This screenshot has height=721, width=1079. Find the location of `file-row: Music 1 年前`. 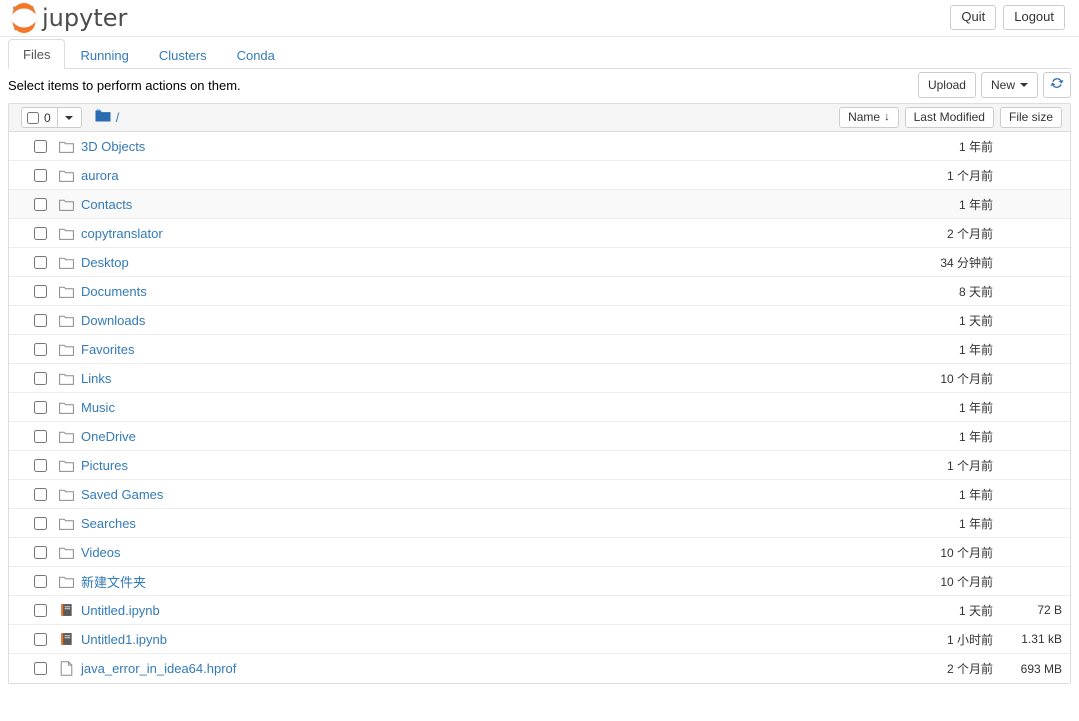

file-row: Music 1 年前 is located at coordinates (539, 407).